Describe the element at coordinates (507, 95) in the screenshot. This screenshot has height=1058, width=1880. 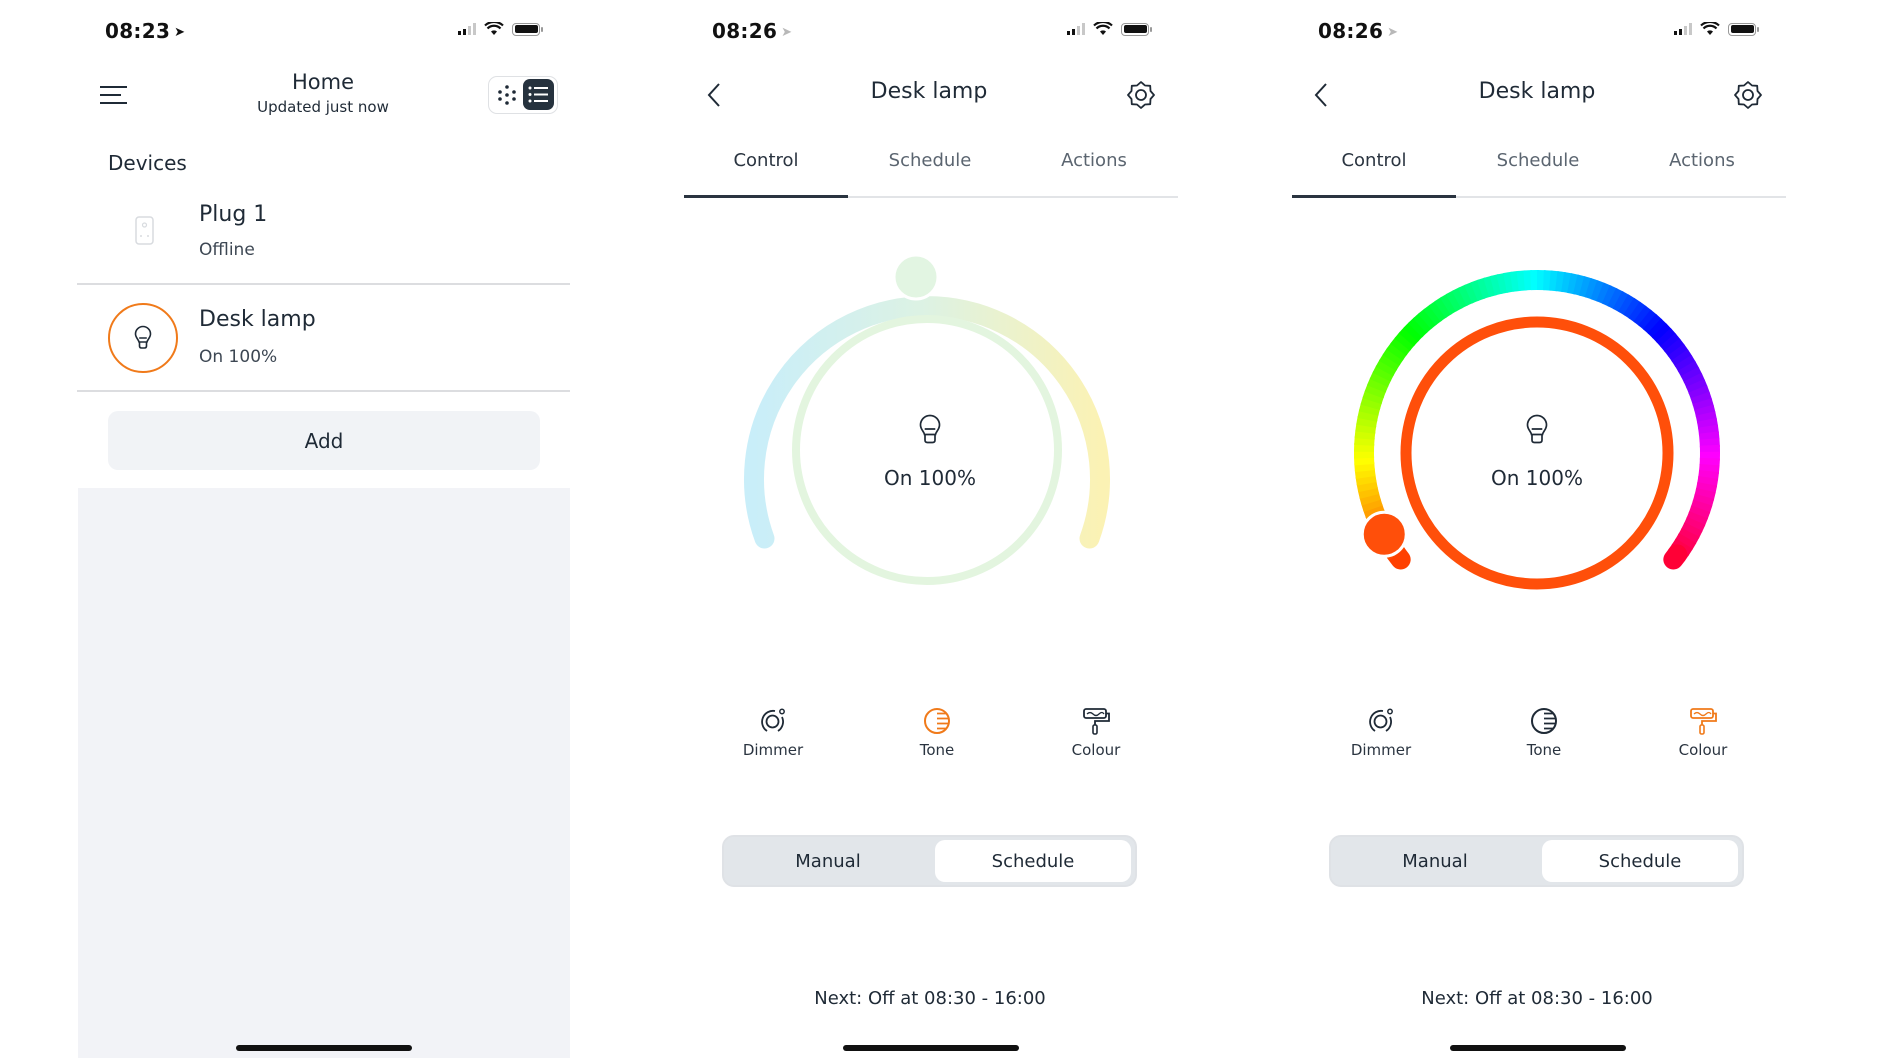
I see `grid-view-icon` at that location.